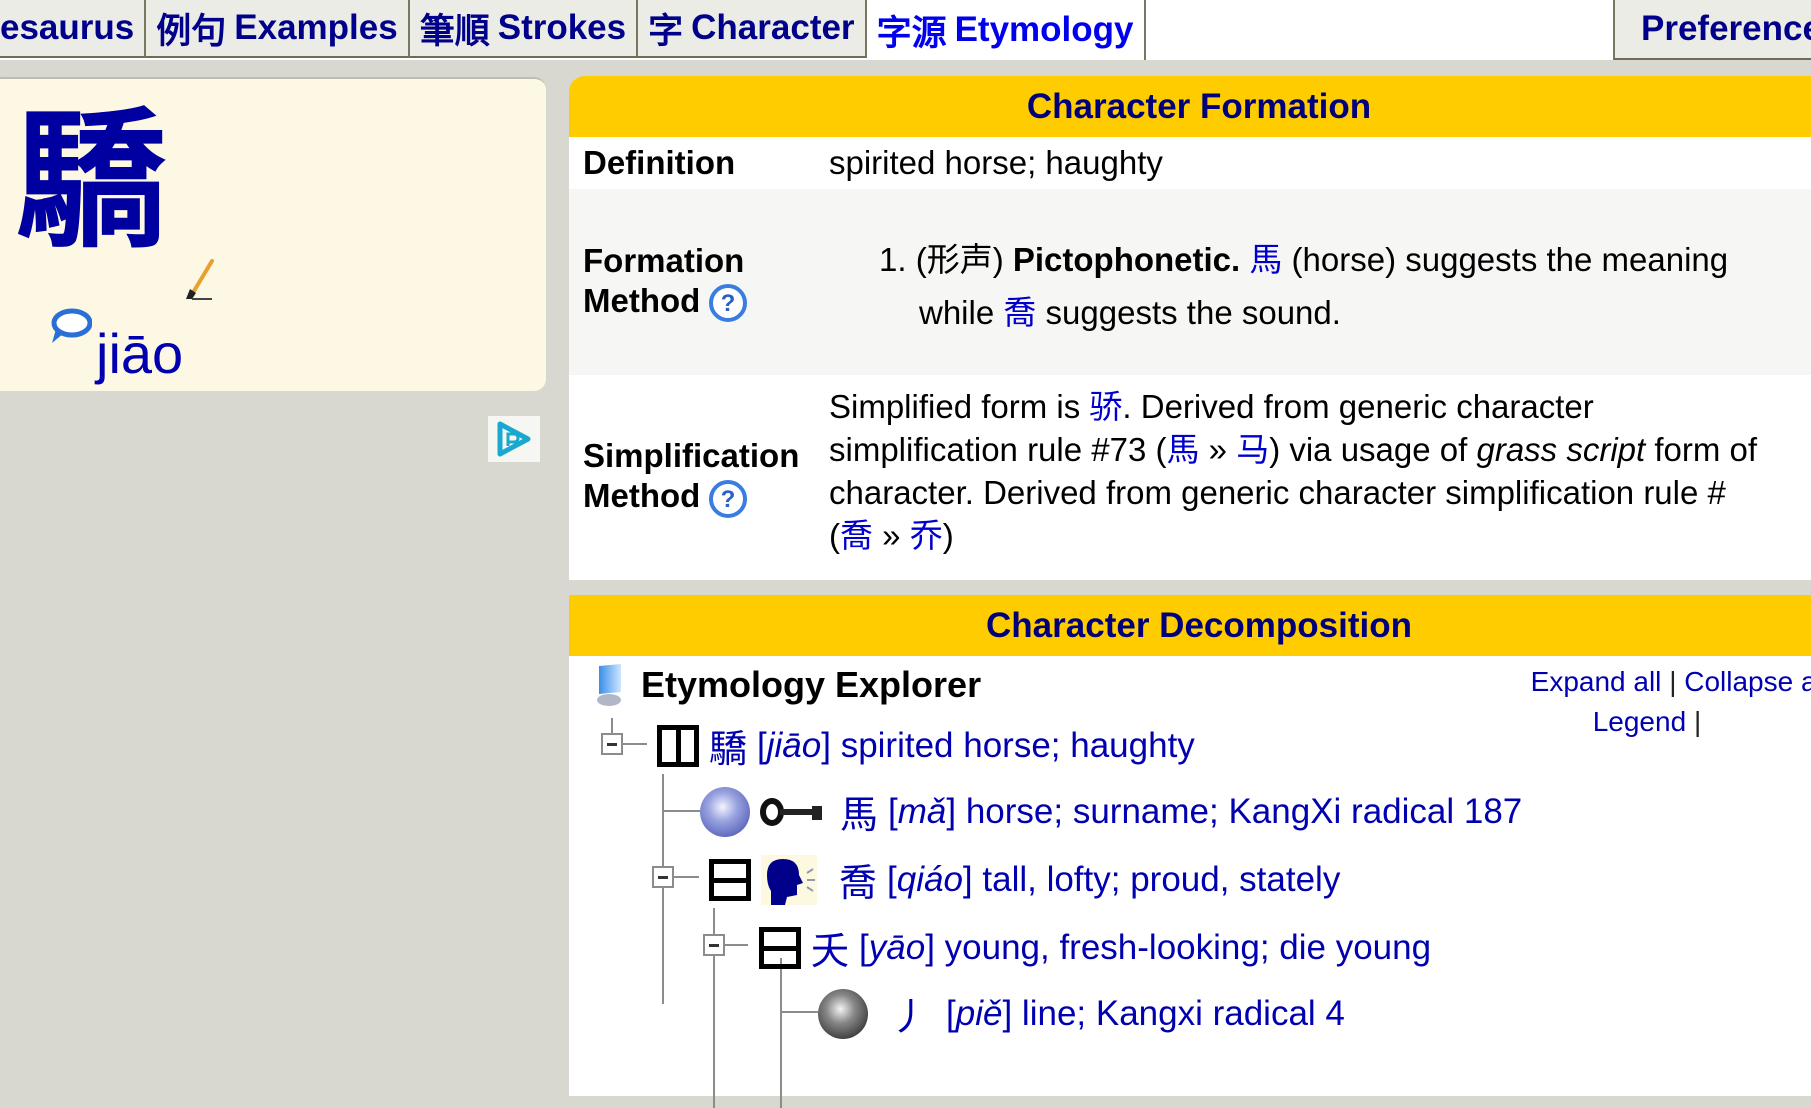 This screenshot has width=1811, height=1108. I want to click on node-pinyin: piě, so click(979, 1013).